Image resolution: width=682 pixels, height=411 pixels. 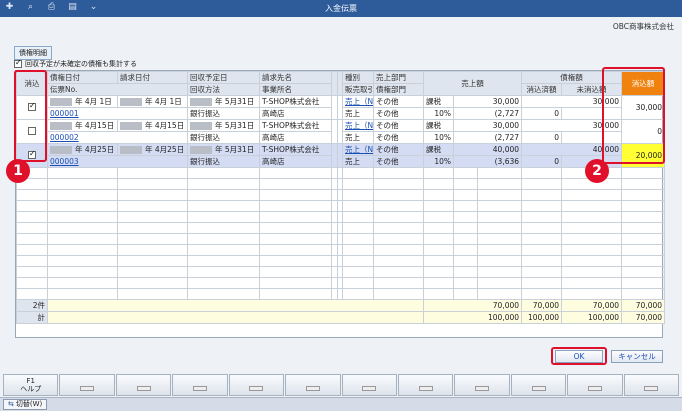 I want to click on collect-checkbox, so click(x=18, y=63).